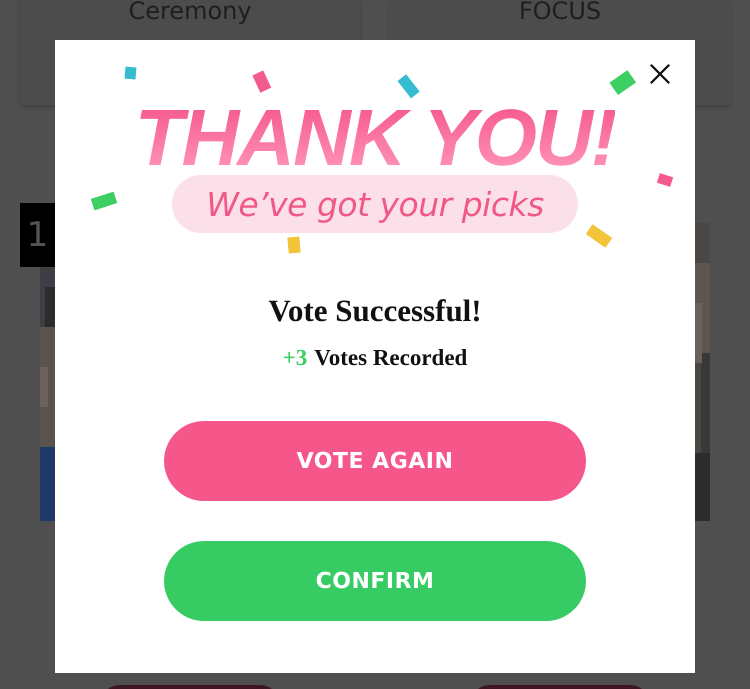  I want to click on subheadline: We’ve got your picks, so click(375, 204).